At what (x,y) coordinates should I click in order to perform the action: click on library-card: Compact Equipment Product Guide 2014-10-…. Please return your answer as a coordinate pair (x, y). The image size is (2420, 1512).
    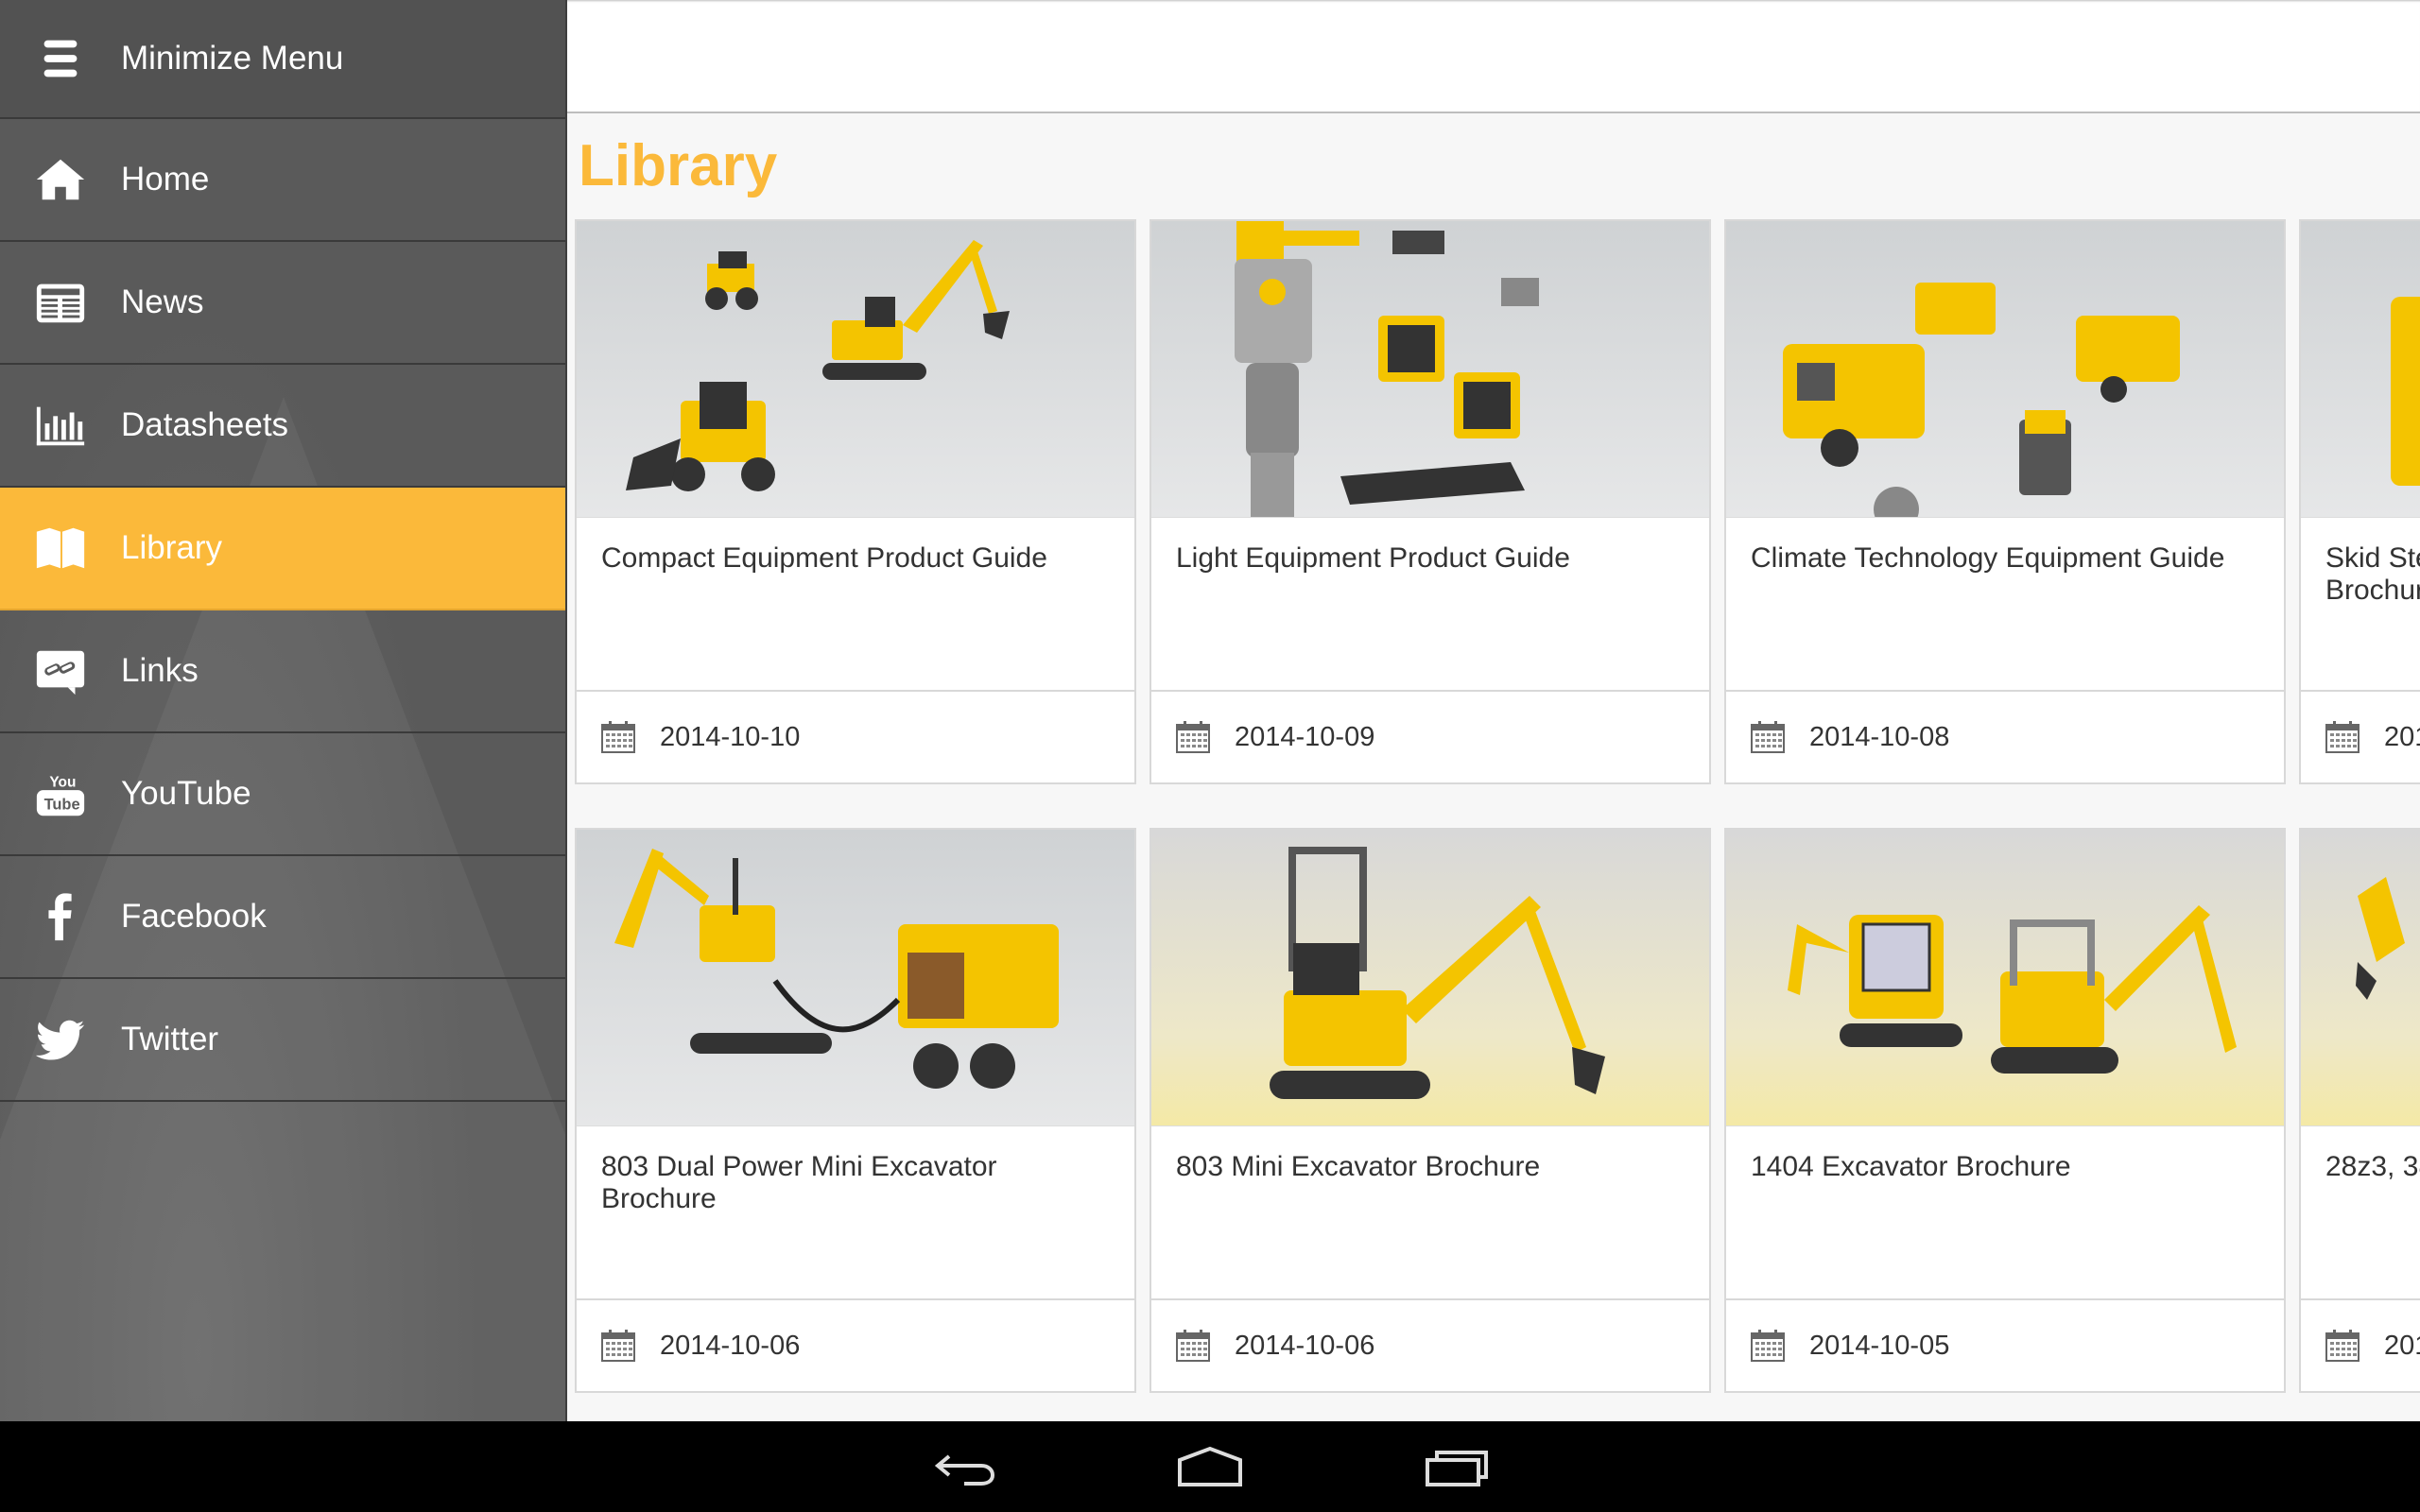
    Looking at the image, I should click on (856, 501).